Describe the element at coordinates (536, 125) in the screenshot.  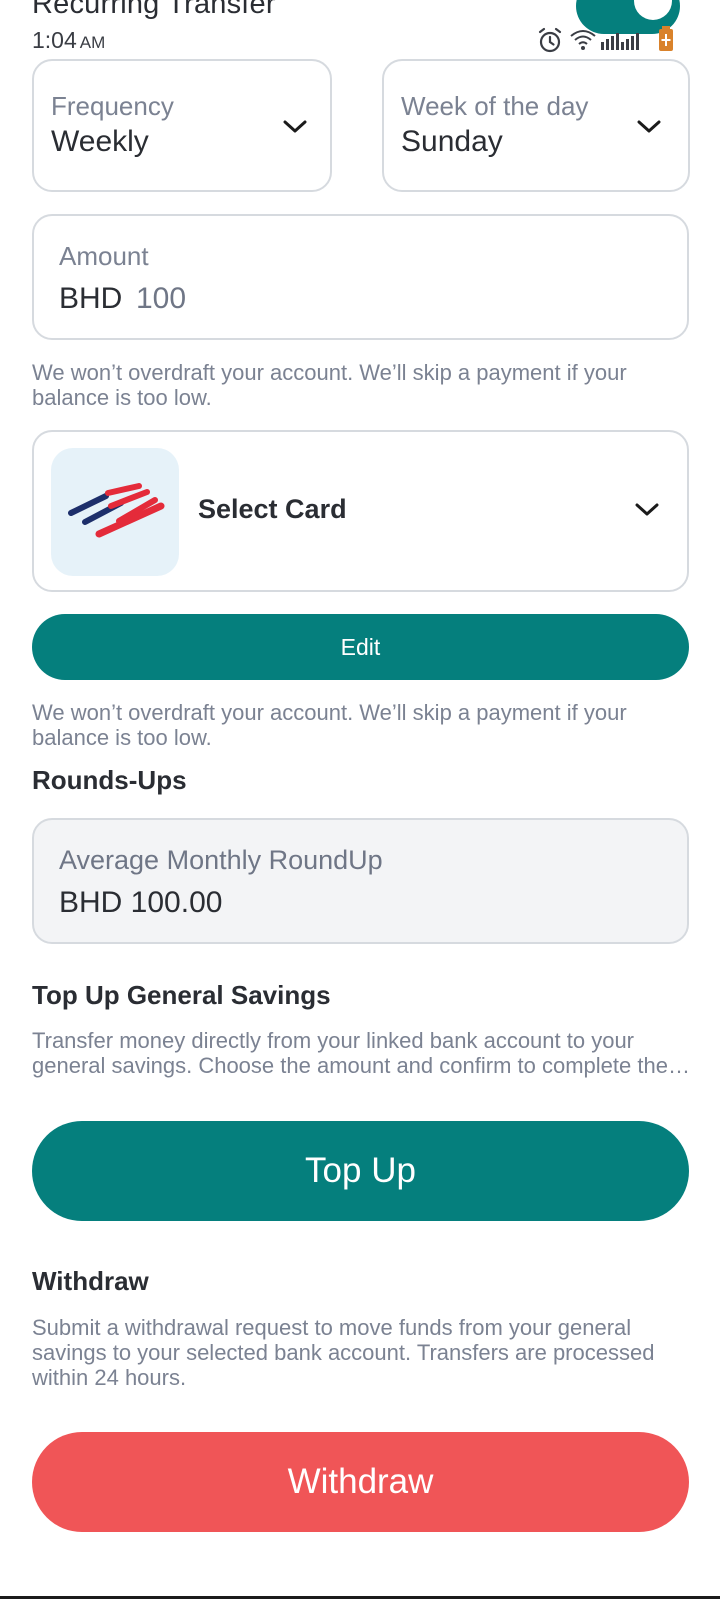
I see `week-day-select: Week of the day Sunday` at that location.